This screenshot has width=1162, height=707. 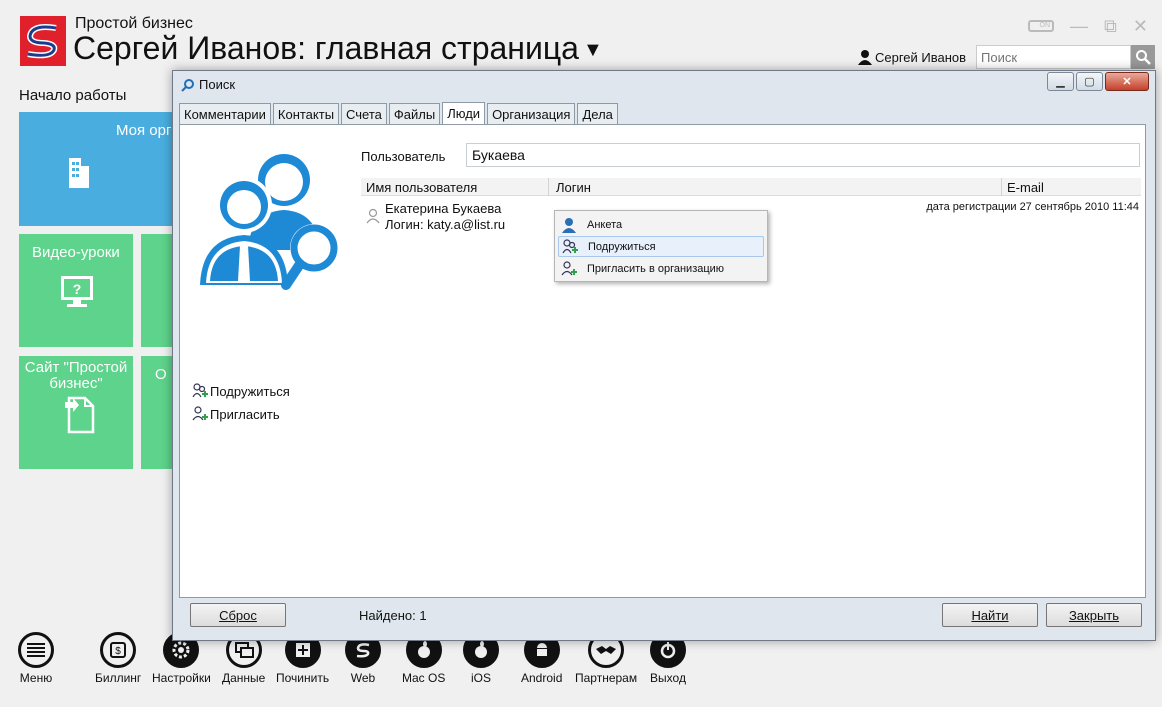 I want to click on dialog-title: Поиск, so click(x=208, y=84).